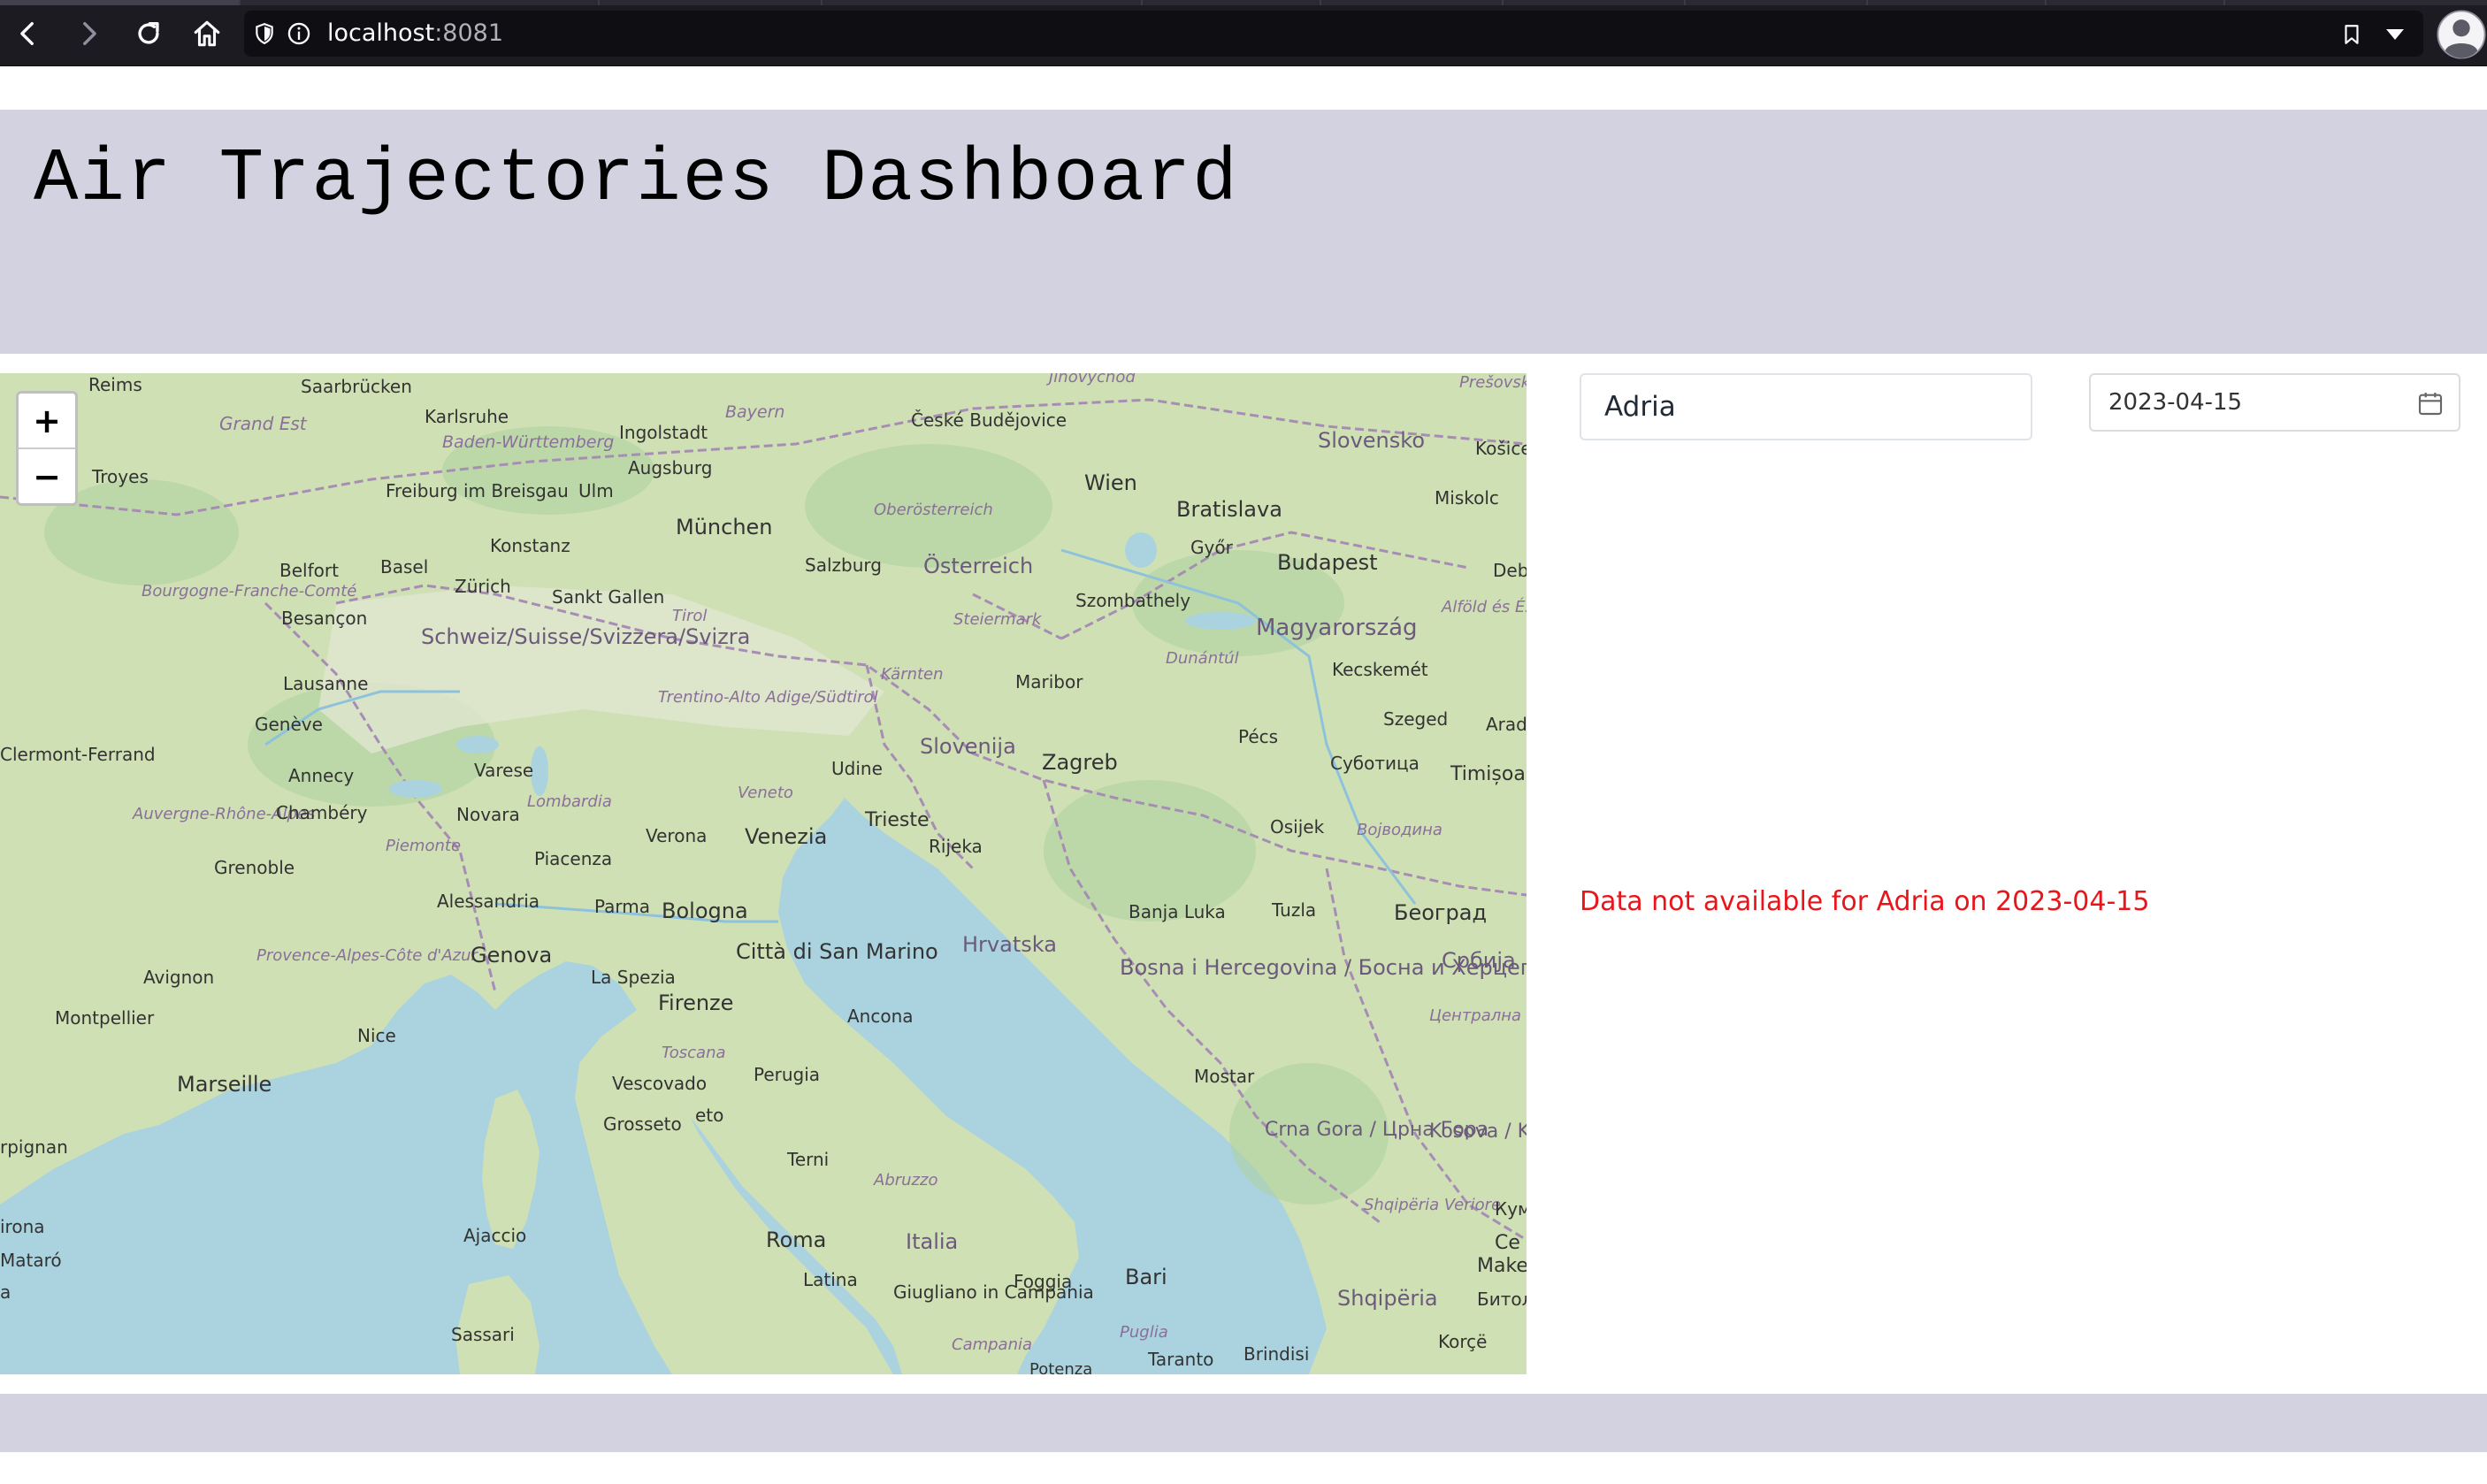 This screenshot has width=2487, height=1484. I want to click on map-label: Veneto, so click(765, 793).